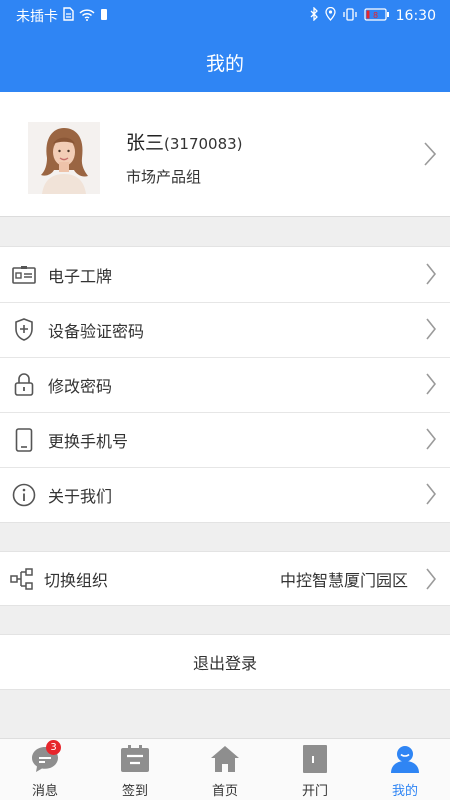 The image size is (450, 800). Describe the element at coordinates (225, 578) in the screenshot. I see `switch-organization-row: 切换组织 中控智慧厦门园区` at that location.